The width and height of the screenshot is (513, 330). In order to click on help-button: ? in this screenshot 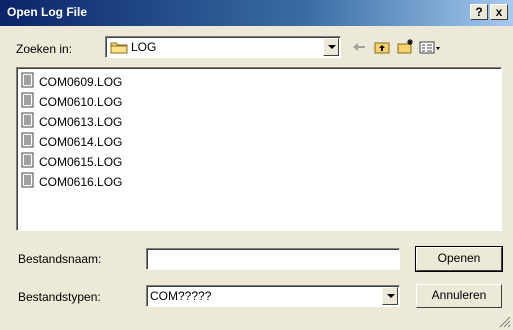, I will do `click(479, 12)`.